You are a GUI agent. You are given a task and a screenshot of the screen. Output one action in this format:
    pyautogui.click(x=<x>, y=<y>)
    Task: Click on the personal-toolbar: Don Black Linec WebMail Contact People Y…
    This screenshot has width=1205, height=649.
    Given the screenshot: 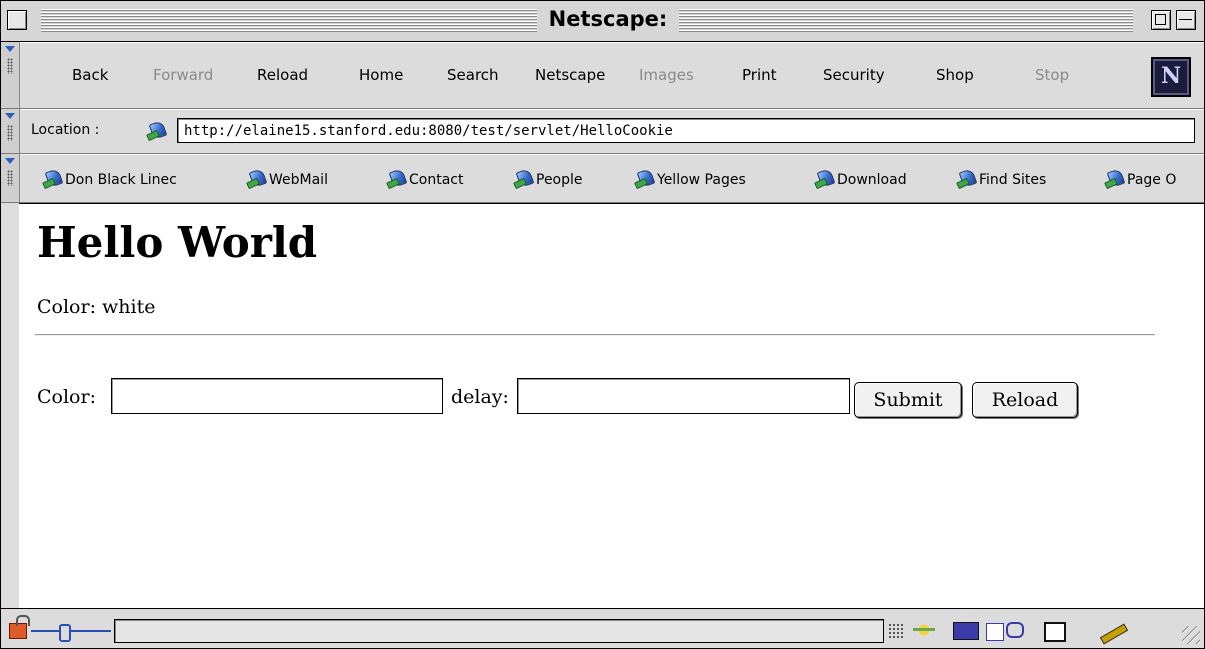 What is the action you would take?
    pyautogui.click(x=602, y=178)
    